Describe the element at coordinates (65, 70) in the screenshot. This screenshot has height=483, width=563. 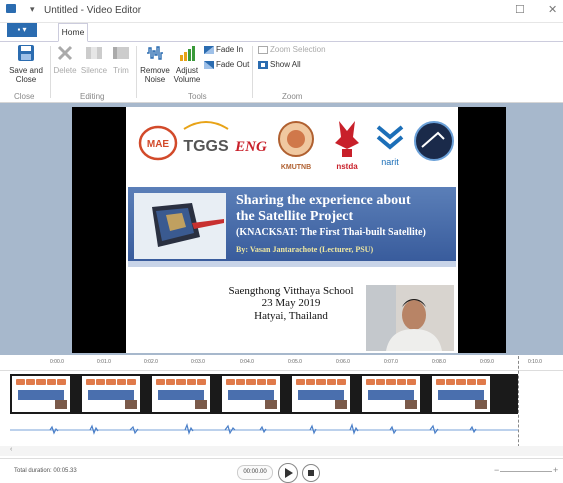
I see `delete-label: Delete` at that location.